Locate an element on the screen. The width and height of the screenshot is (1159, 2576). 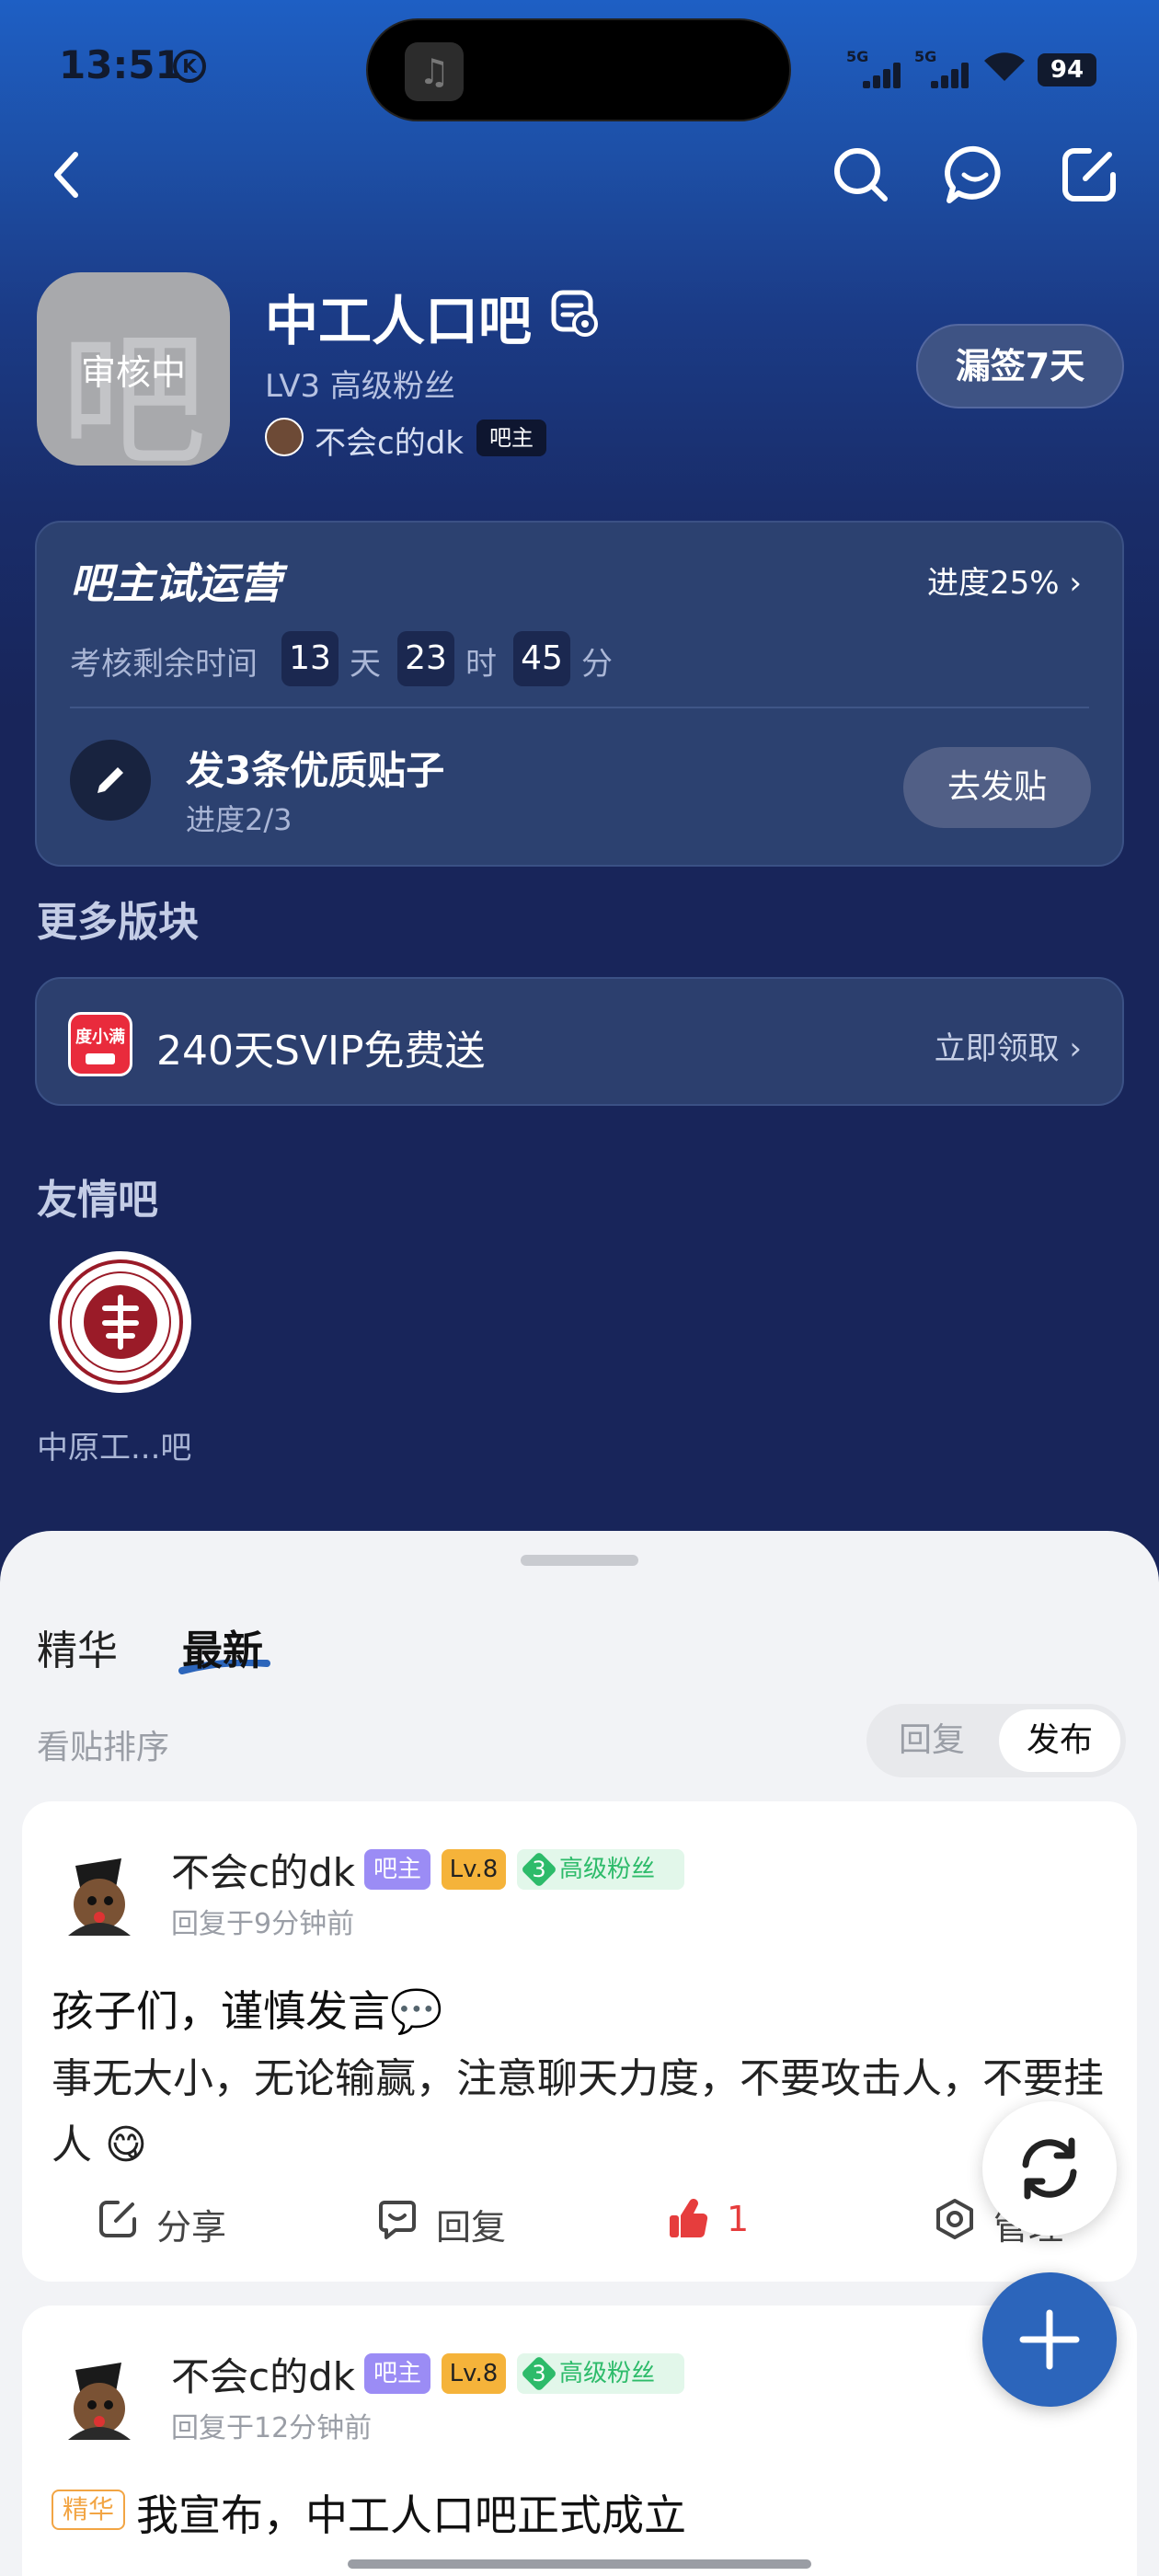
edit-icon is located at coordinates (1089, 175).